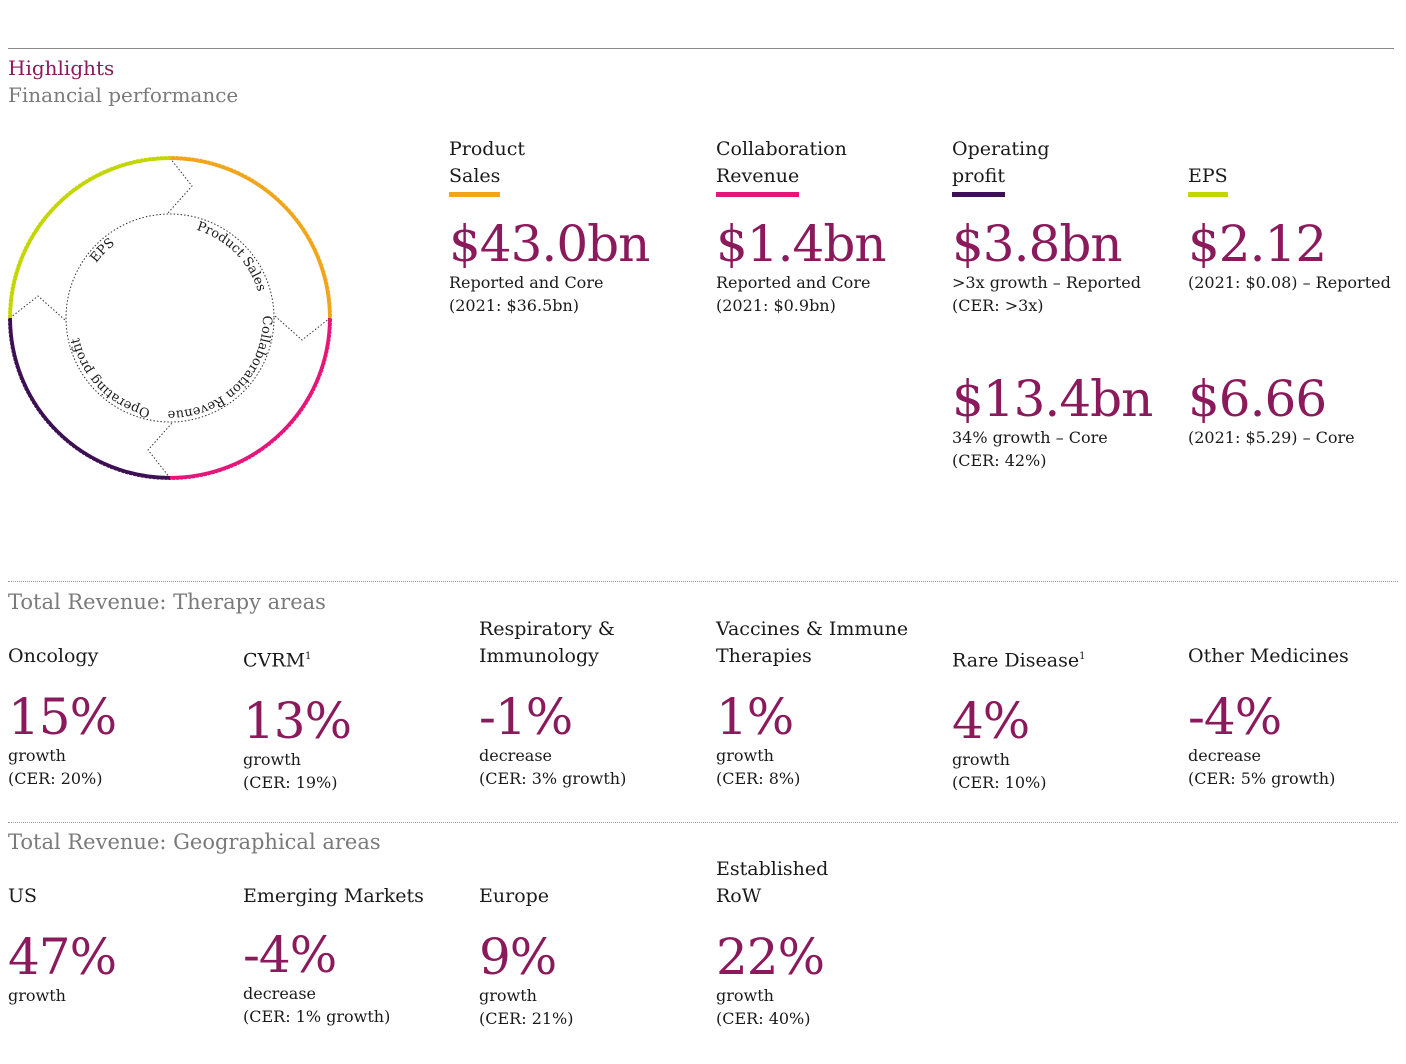  Describe the element at coordinates (978, 180) in the screenshot. I see `kpi-label-line2: profit` at that location.